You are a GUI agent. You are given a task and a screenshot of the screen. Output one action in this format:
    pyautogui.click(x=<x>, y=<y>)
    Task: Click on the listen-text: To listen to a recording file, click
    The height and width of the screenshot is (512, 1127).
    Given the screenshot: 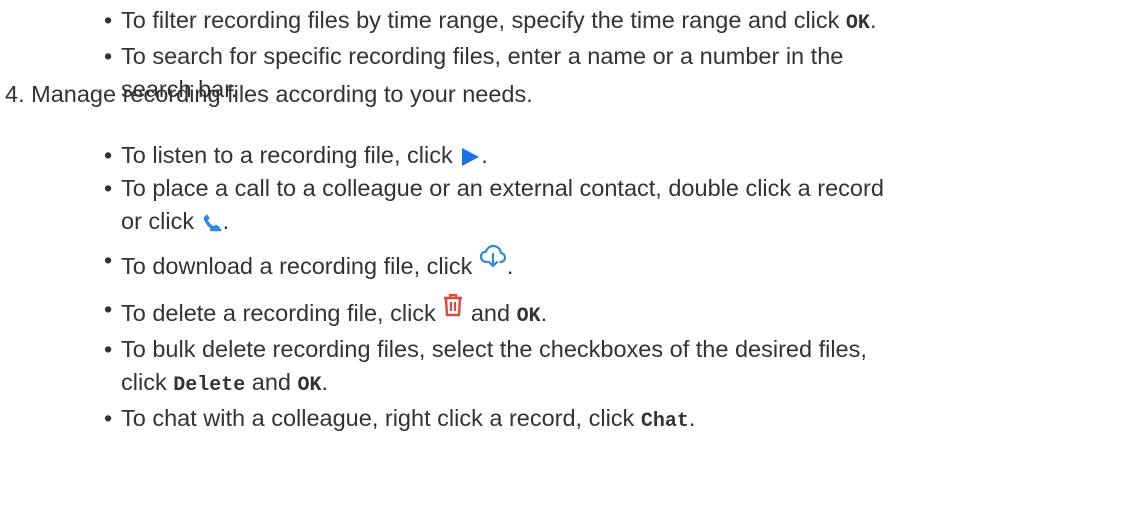 What is the action you would take?
    pyautogui.click(x=290, y=155)
    